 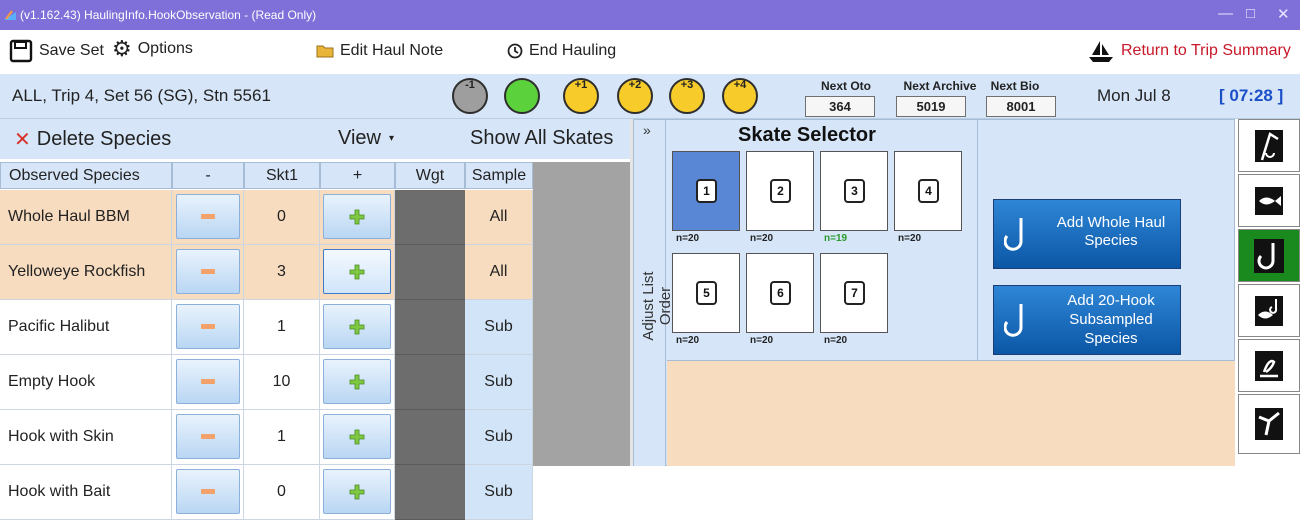 What do you see at coordinates (359, 138) in the screenshot?
I see `view-label: View` at bounding box center [359, 138].